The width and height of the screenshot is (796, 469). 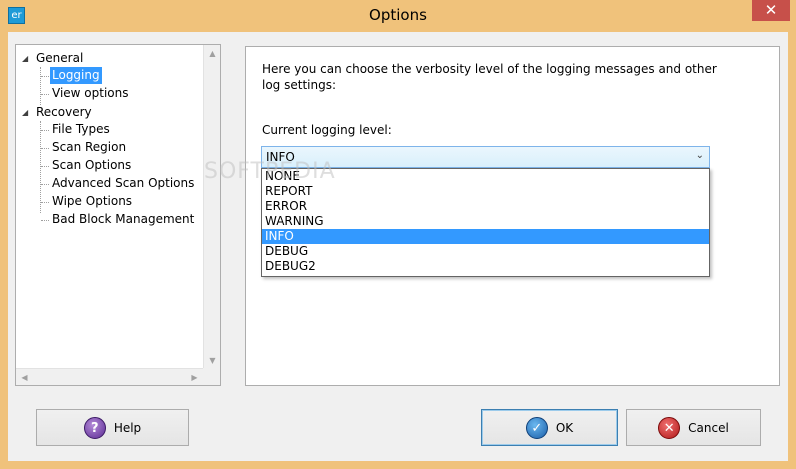 I want to click on tree-item-bad-block-management: Bad Block Management, so click(x=123, y=219).